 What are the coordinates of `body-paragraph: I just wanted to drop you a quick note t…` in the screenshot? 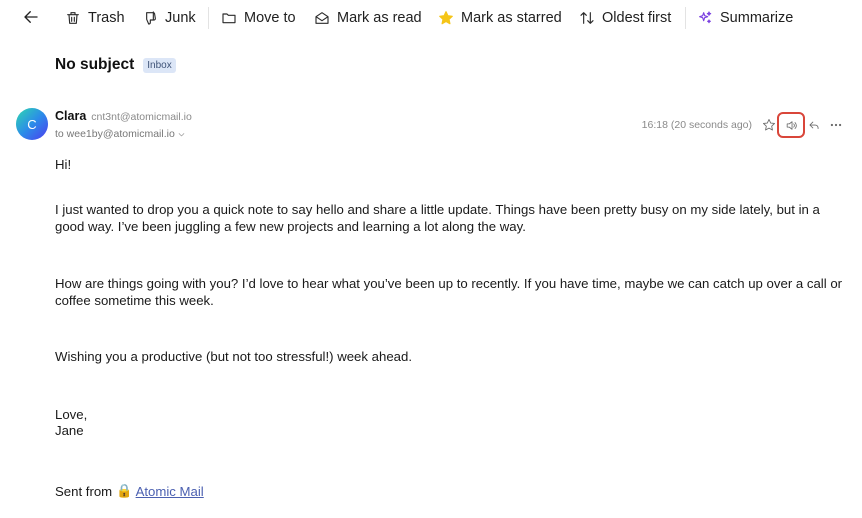 It's located at (437, 218).